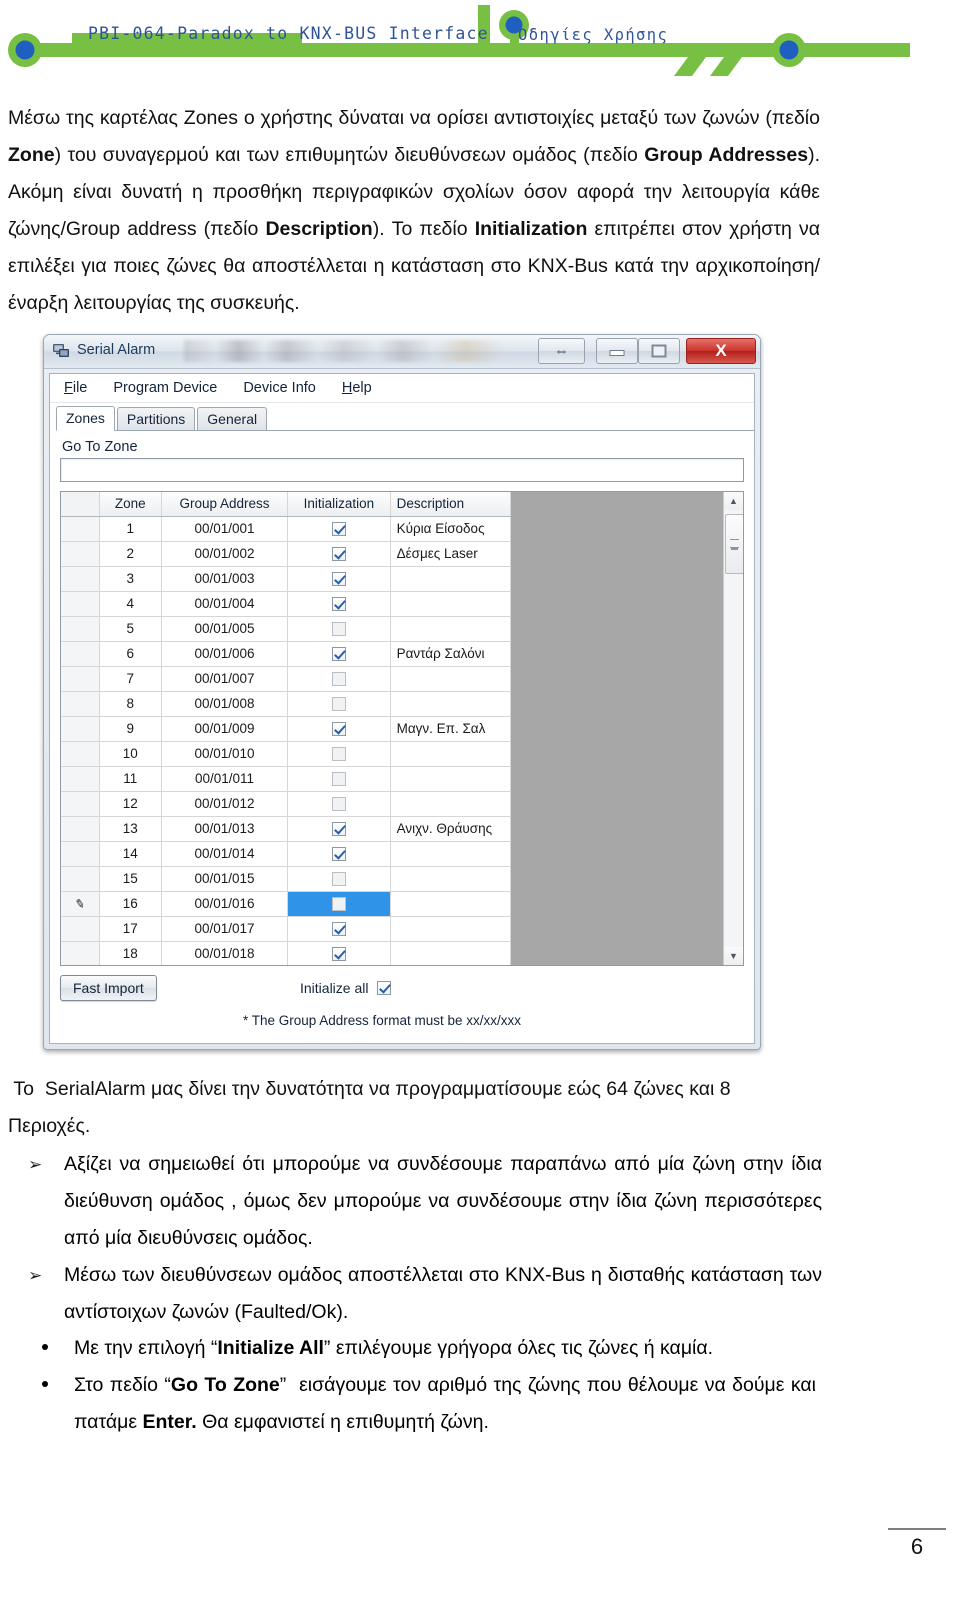  Describe the element at coordinates (451, 529) in the screenshot. I see `cell-description: Κύρια Είσοδος` at that location.